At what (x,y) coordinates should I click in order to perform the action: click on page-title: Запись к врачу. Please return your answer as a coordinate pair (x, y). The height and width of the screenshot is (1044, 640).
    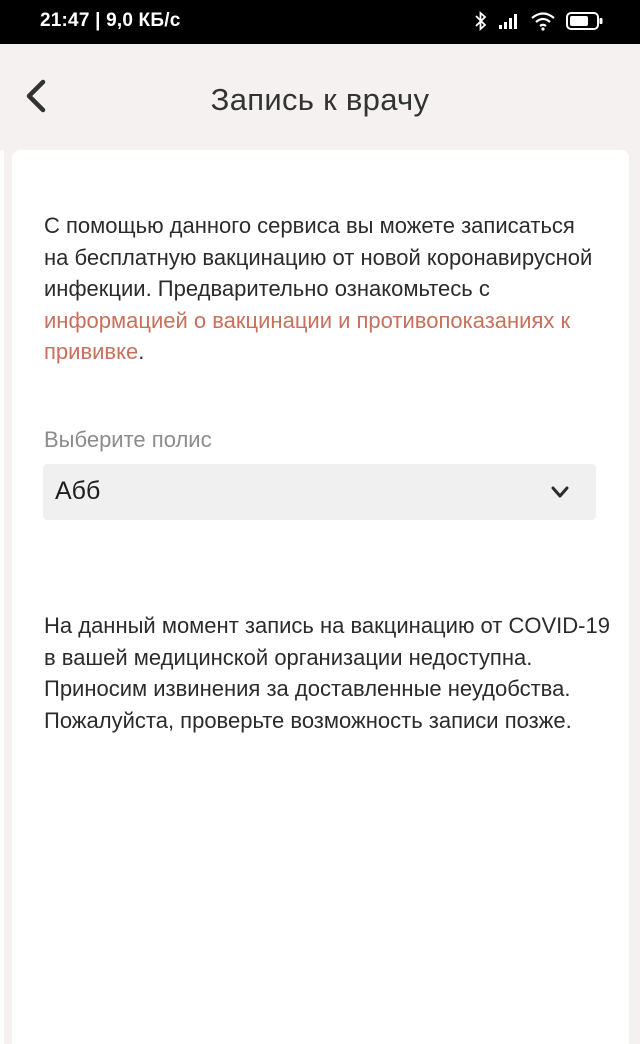
    Looking at the image, I should click on (320, 99).